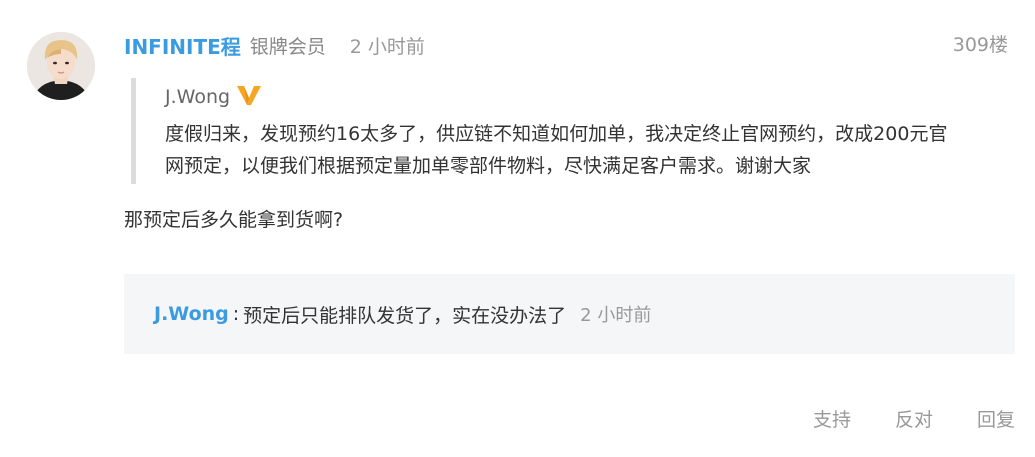 Image resolution: width=1035 pixels, height=457 pixels. I want to click on verified-v-icon, so click(249, 97).